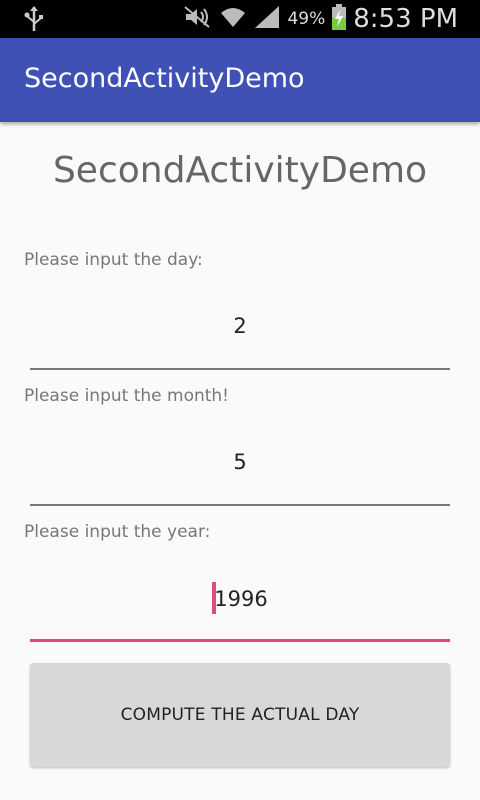  Describe the element at coordinates (267, 19) in the screenshot. I see `signal-icon` at that location.